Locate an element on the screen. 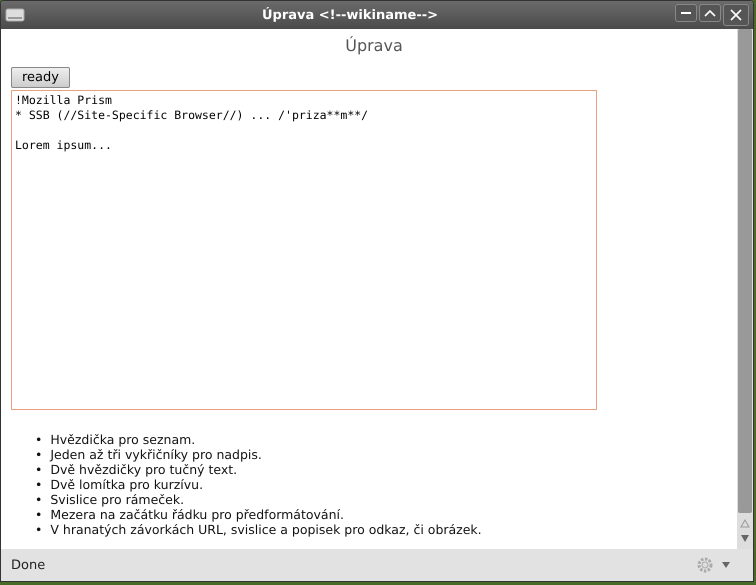 Image resolution: width=756 pixels, height=585 pixels. help-text: Svislice pro rámeček. is located at coordinates (117, 499).